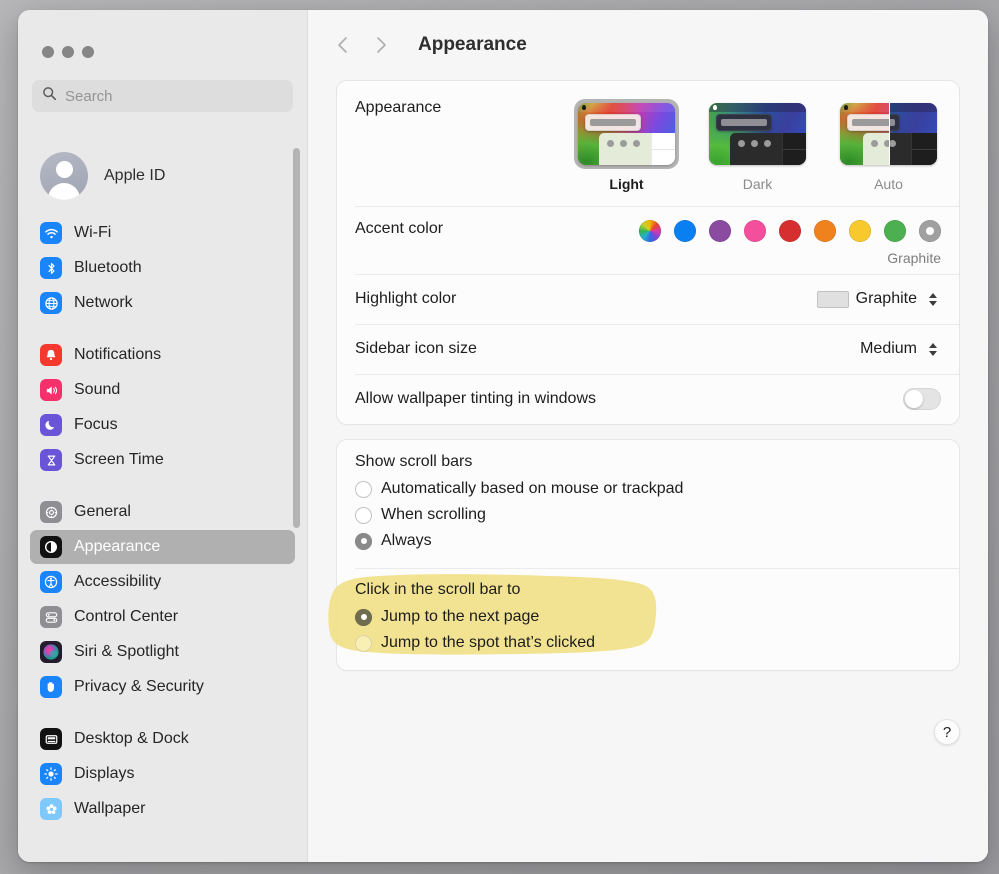 Image resolution: width=999 pixels, height=874 pixels. Describe the element at coordinates (860, 231) in the screenshot. I see `accent-swatch-yellow` at that location.